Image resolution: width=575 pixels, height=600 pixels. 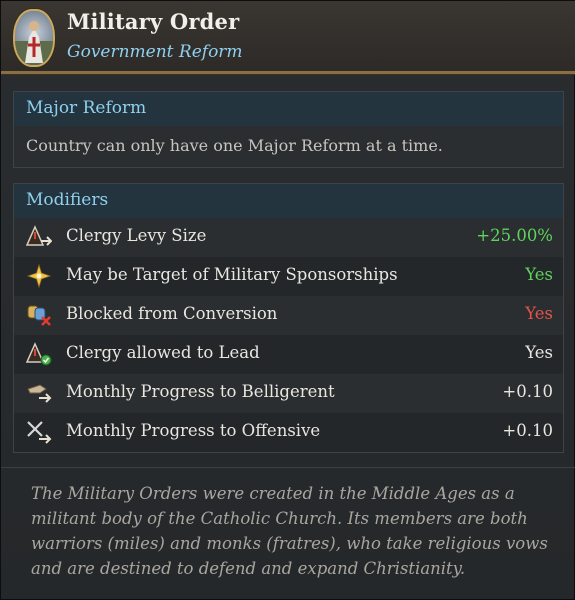 I want to click on modifier-row: Clergy Levy Size +25.00%, so click(x=288, y=237).